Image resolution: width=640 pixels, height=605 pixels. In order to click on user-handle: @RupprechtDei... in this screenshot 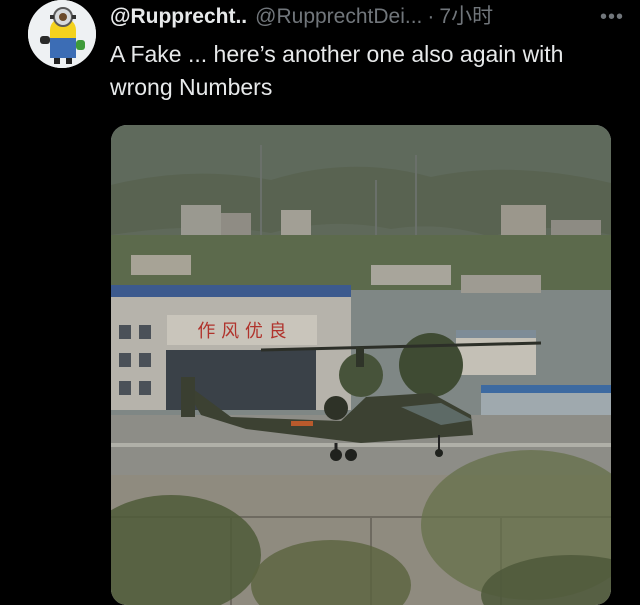, I will do `click(338, 17)`.